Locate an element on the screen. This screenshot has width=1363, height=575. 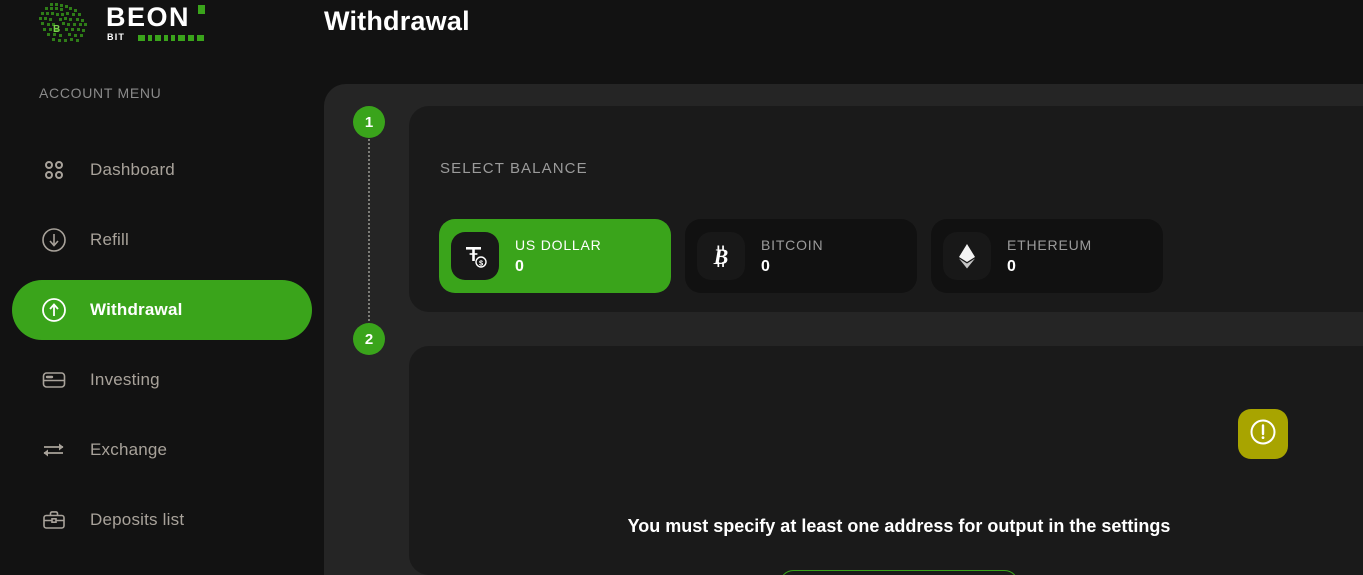
balance-option-bitcoin: B BITCOIN 0 is located at coordinates (801, 256).